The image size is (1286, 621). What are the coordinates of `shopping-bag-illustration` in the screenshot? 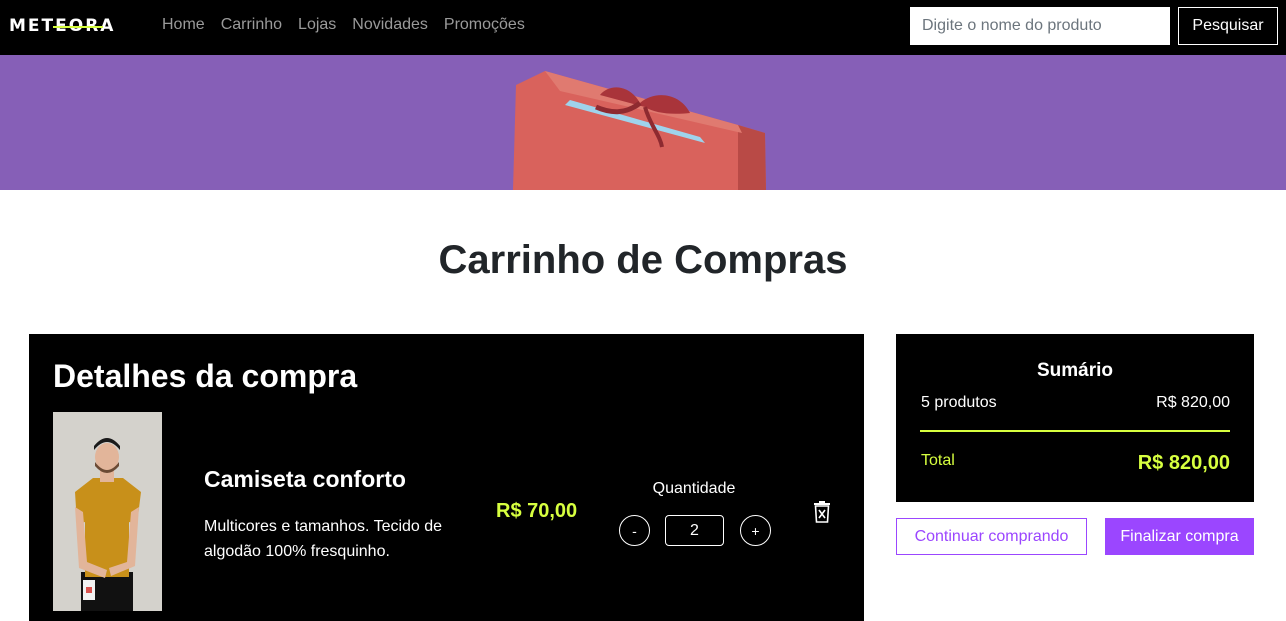 It's located at (639, 130).